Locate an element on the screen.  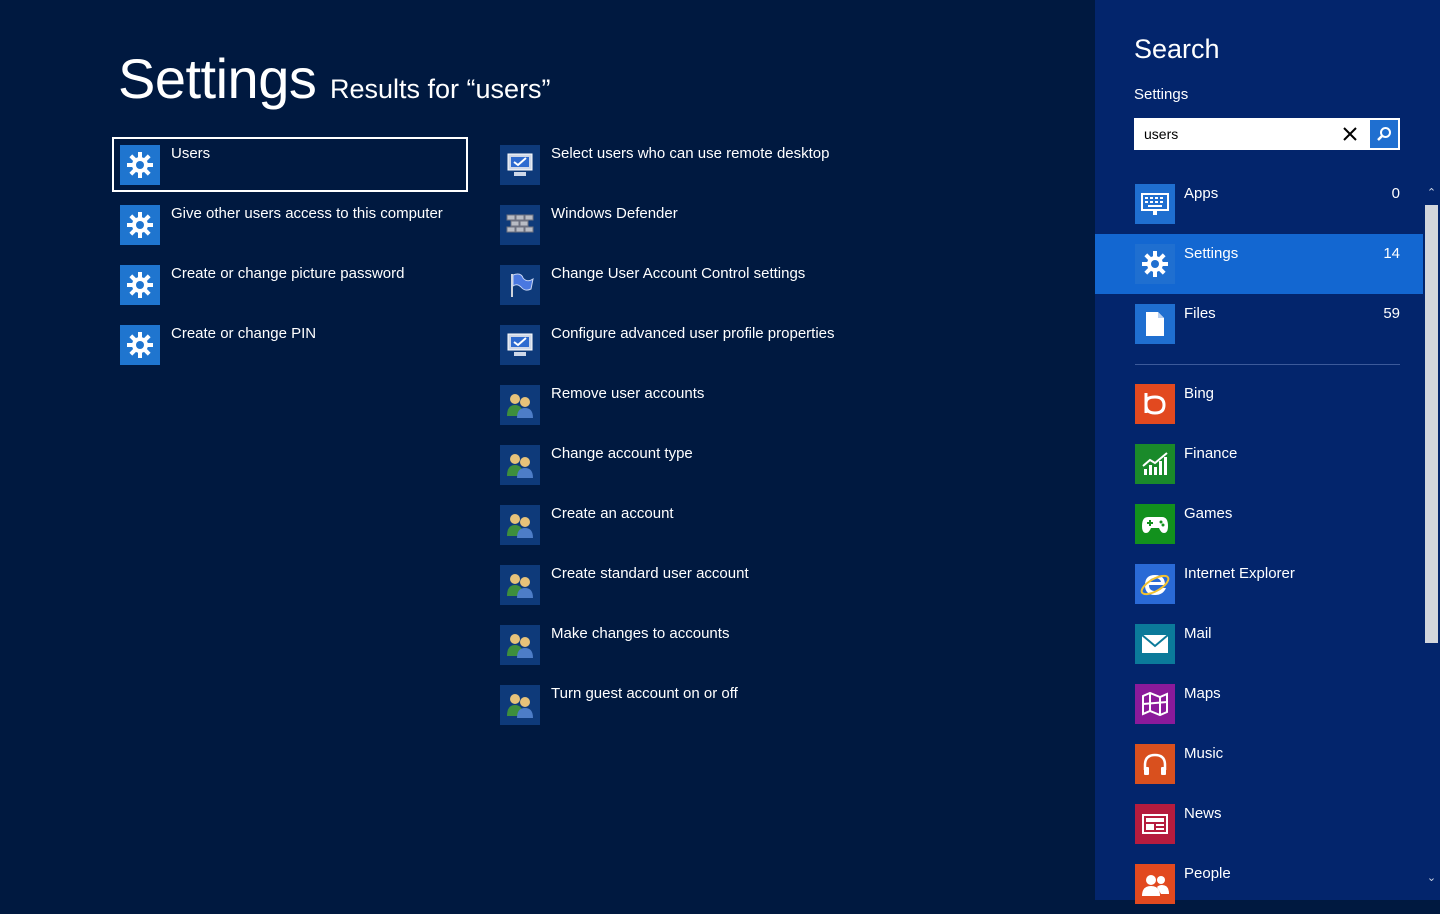
search-icon is located at coordinates (1384, 134).